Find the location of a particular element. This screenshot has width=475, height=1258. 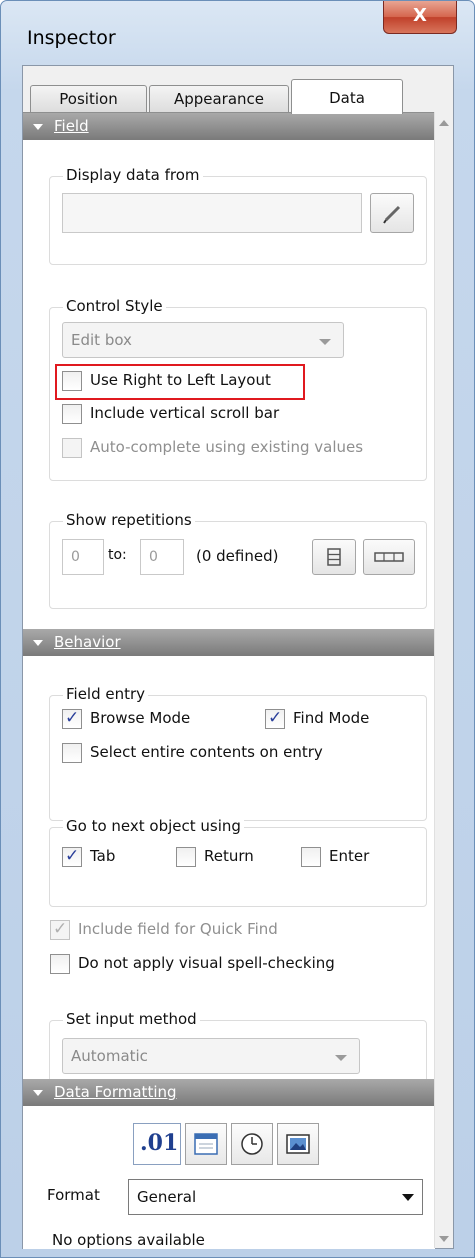

repetitions-group: Show repetitions 0 to: 0 (0 defined) is located at coordinates (238, 560).